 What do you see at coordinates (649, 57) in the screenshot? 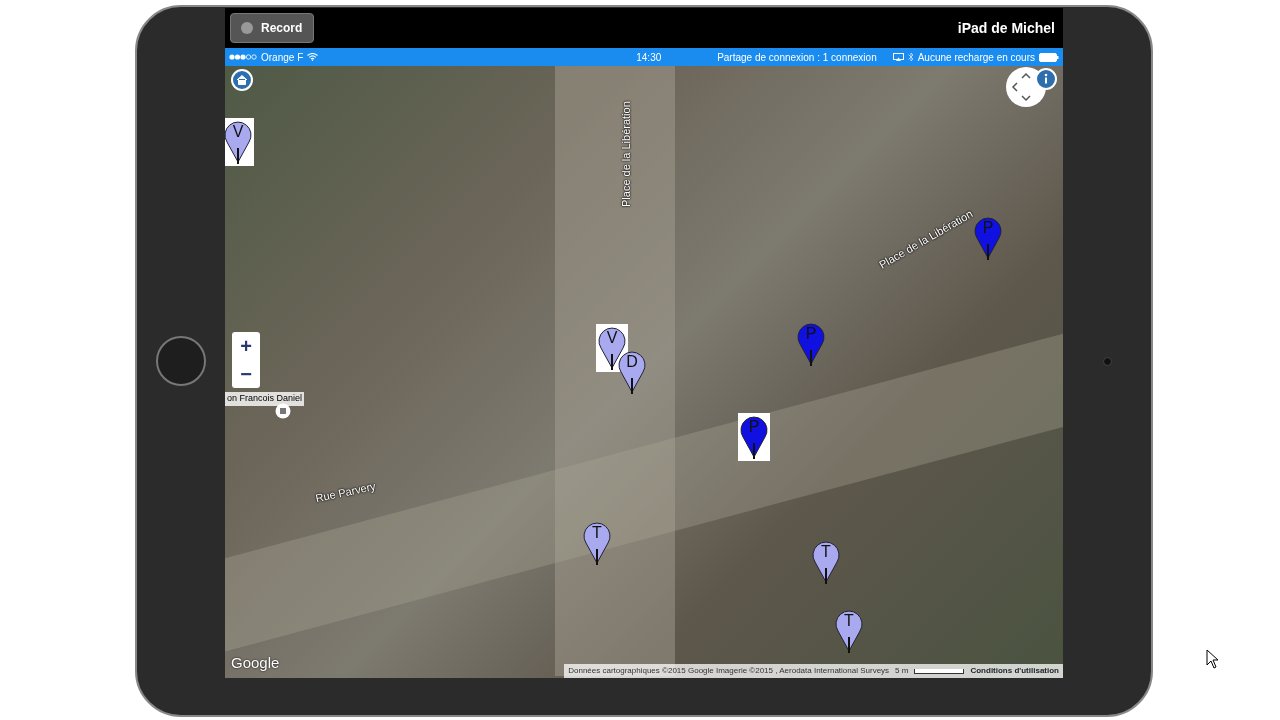
I see `status-time: 14:30` at bounding box center [649, 57].